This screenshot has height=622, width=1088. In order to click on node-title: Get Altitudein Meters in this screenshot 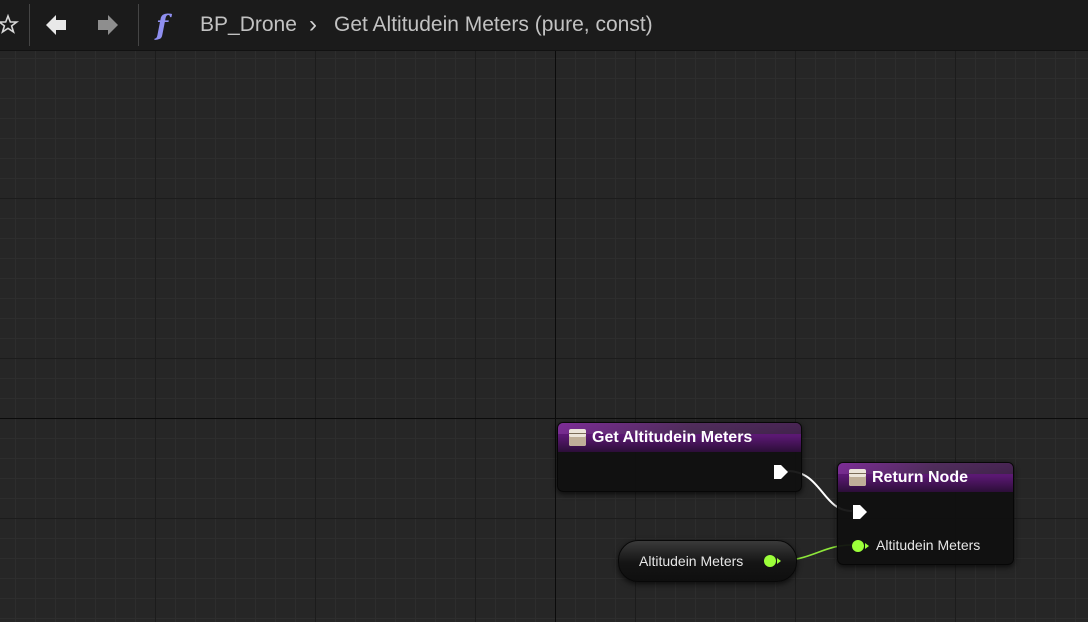, I will do `click(672, 437)`.